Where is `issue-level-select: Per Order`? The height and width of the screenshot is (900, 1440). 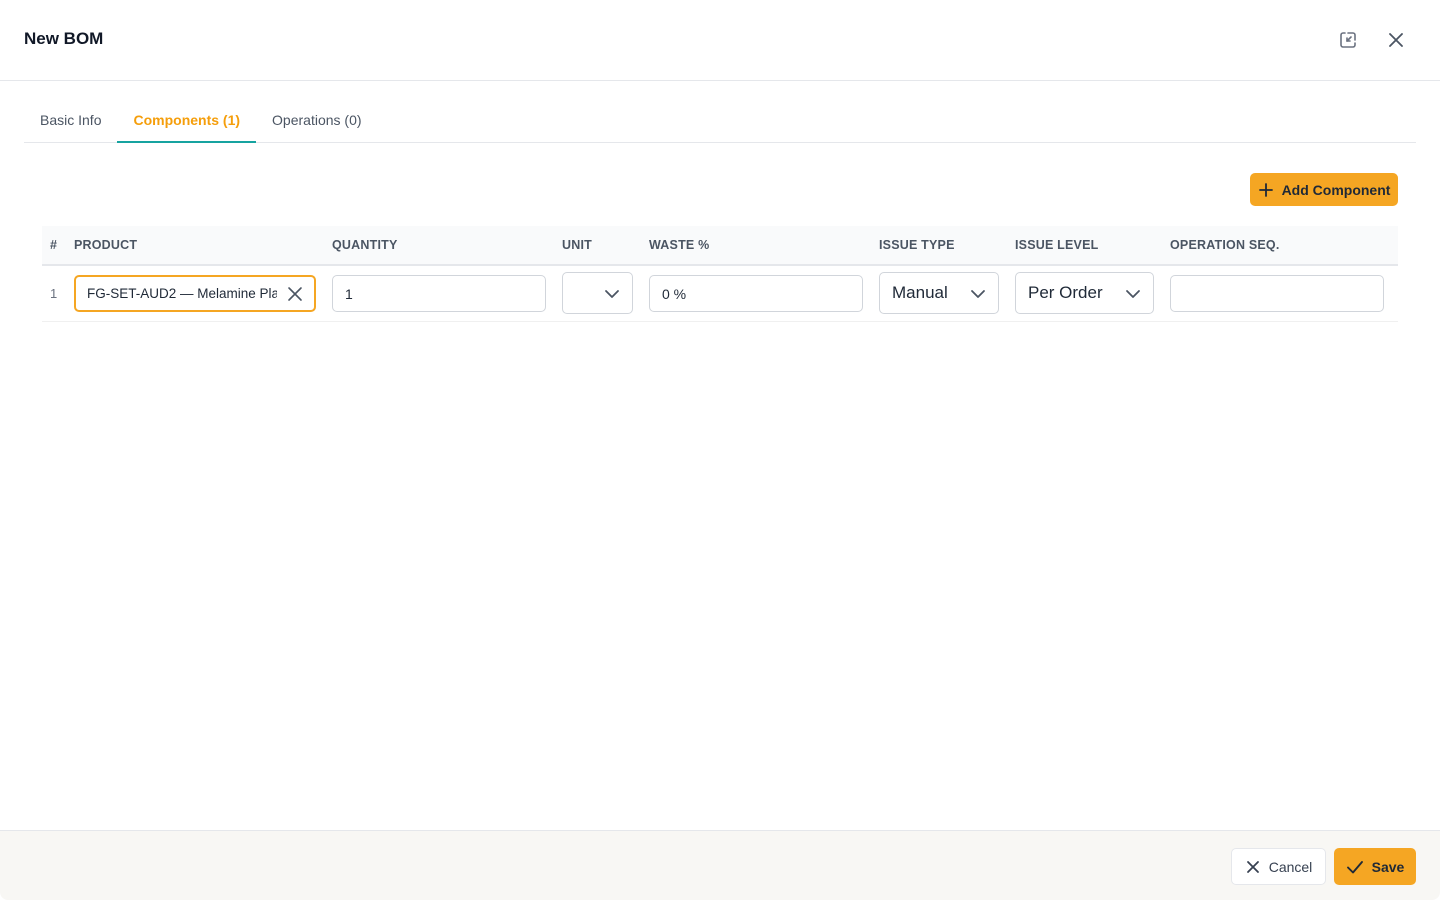 issue-level-select: Per Order is located at coordinates (1084, 293).